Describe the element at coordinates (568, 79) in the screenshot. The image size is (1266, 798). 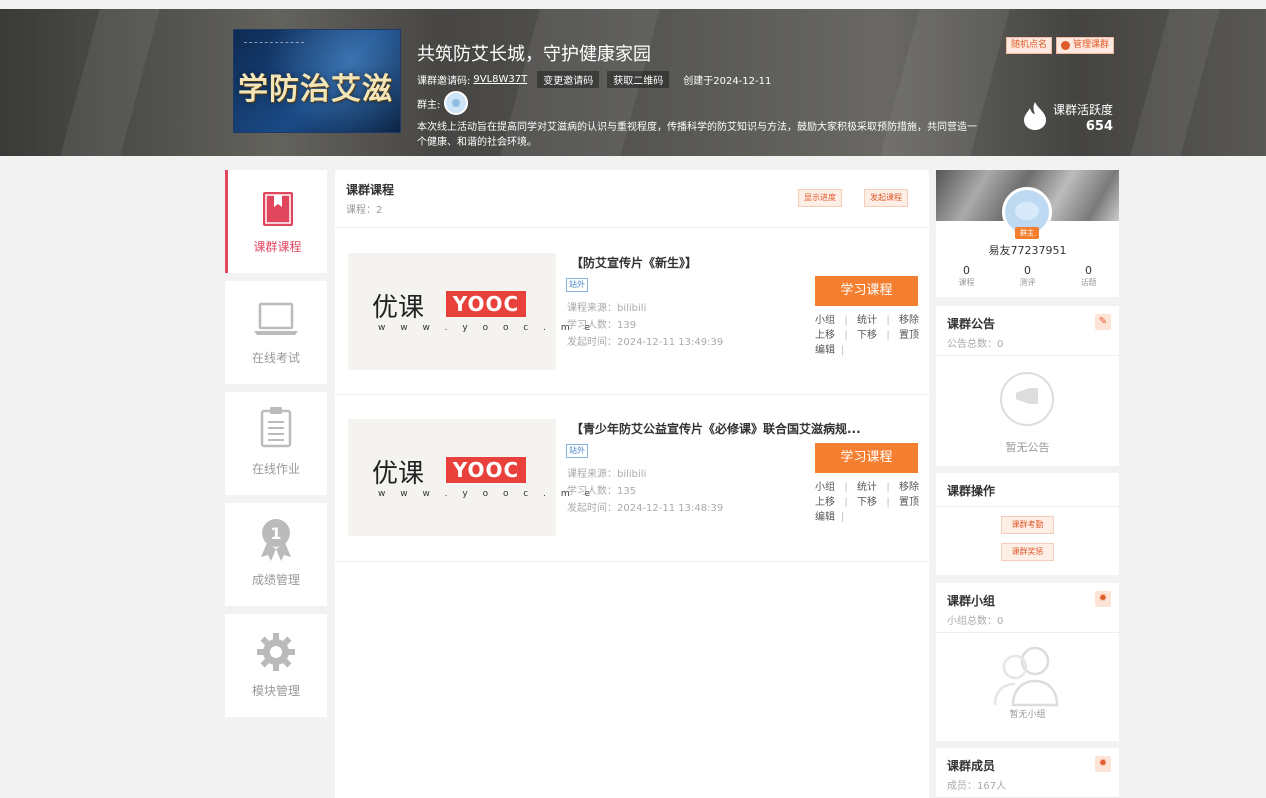
I see `change-invite-button: 变更邀请码` at that location.